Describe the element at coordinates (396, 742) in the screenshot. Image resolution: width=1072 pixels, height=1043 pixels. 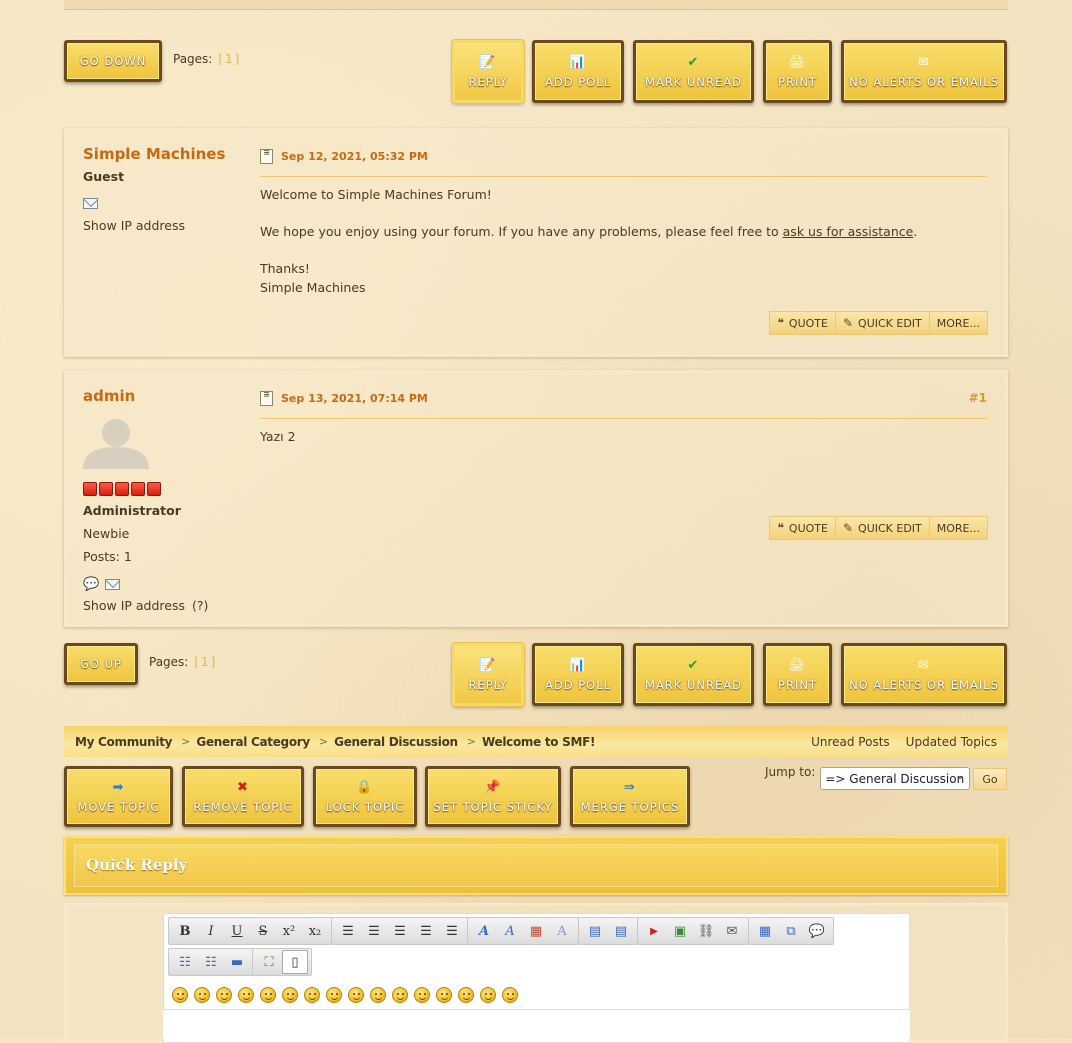
I see `breadcrumb-item: General Discussion` at that location.